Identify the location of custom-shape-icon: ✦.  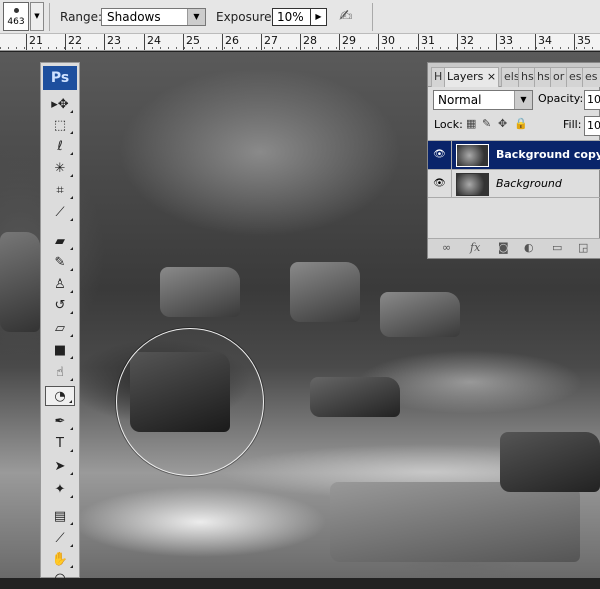
(60, 489).